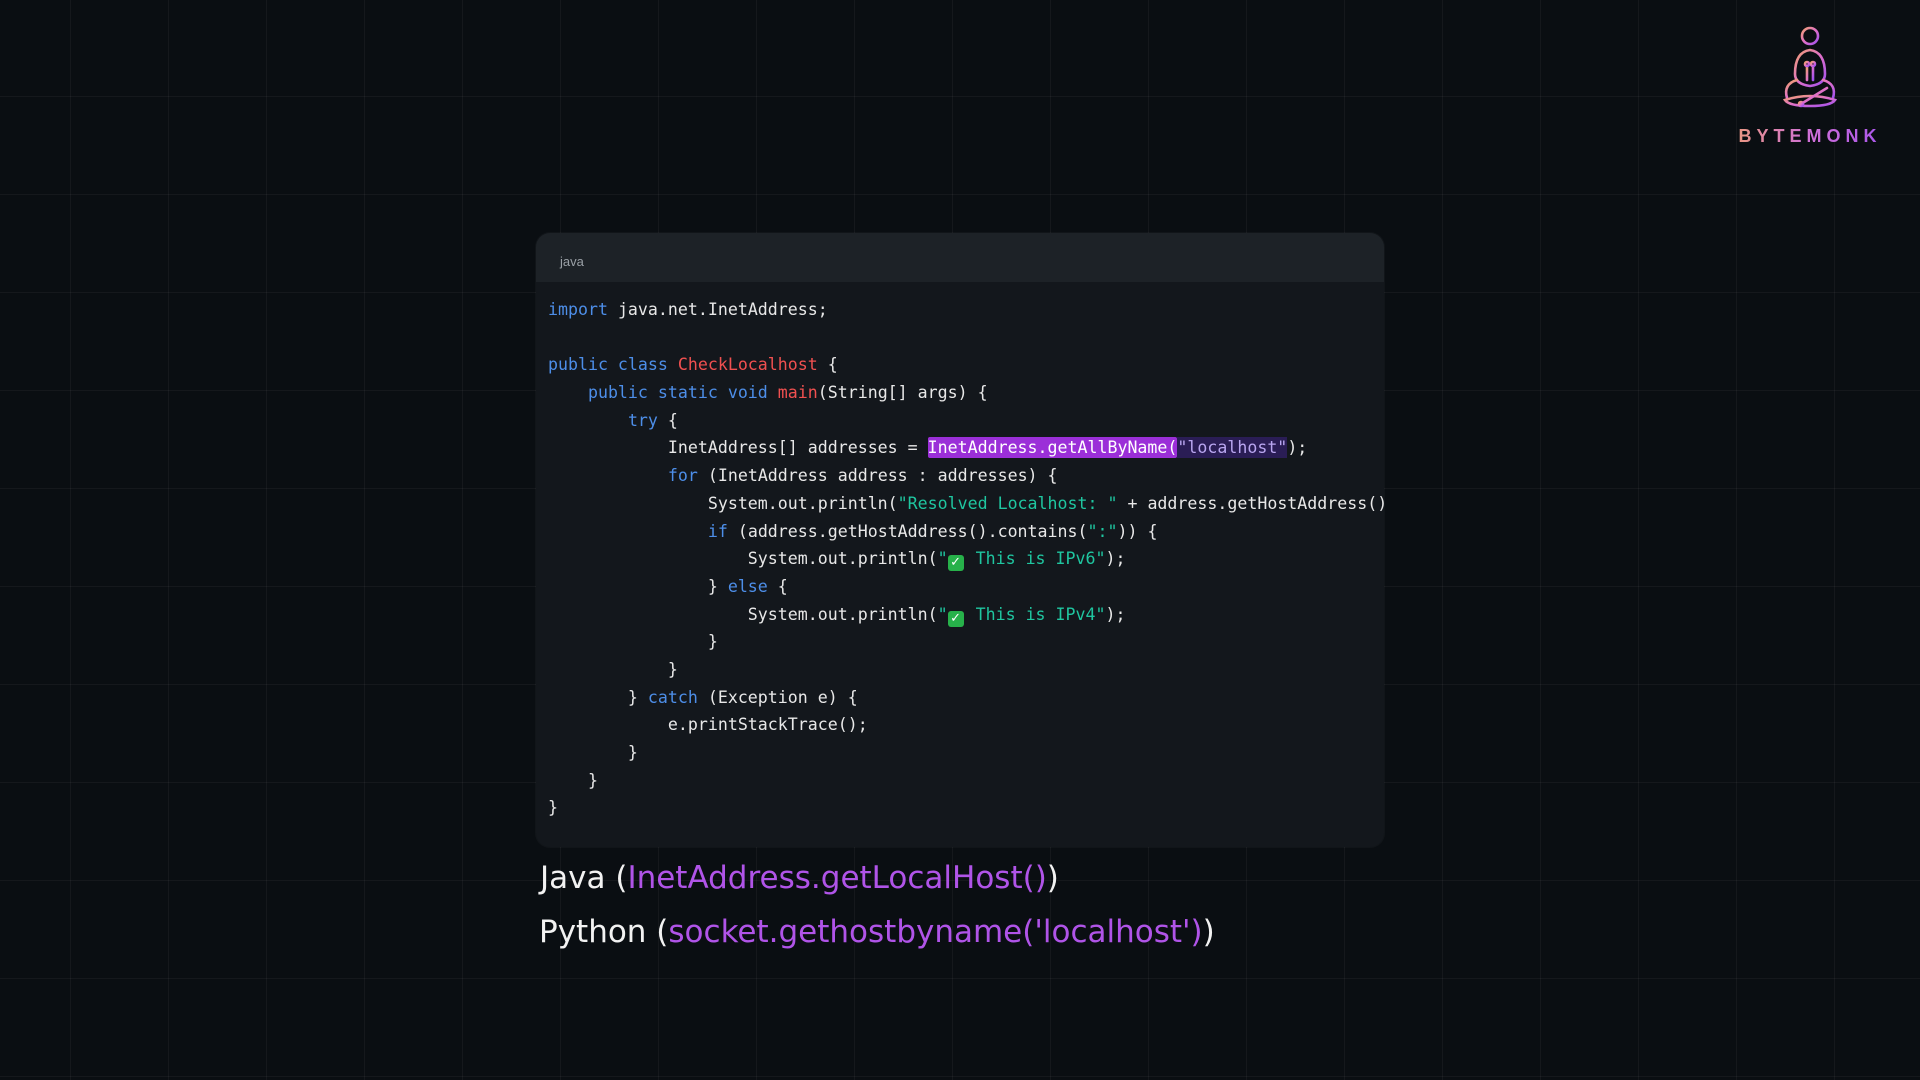 The image size is (1920, 1080). I want to click on code-token: This is IPv6", so click(1035, 559).